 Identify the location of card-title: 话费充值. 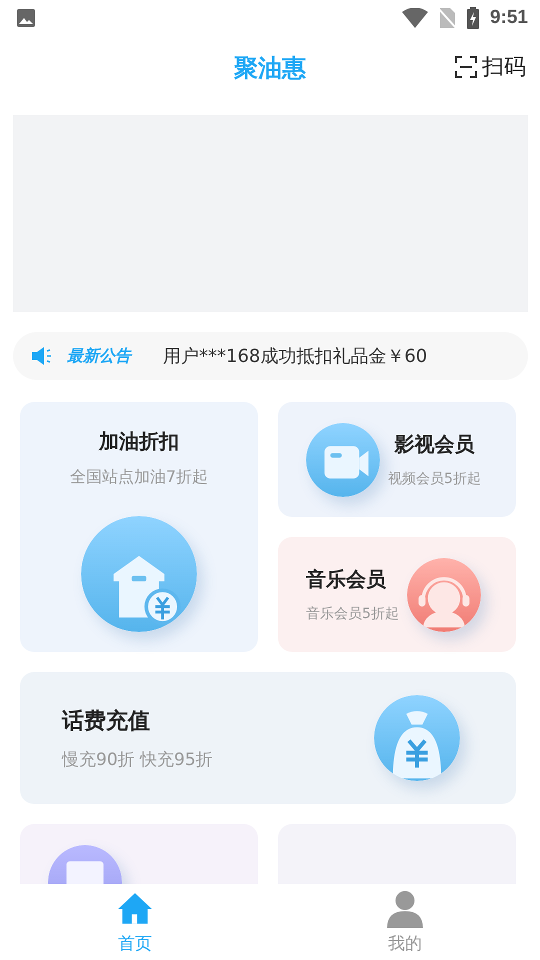
(106, 722).